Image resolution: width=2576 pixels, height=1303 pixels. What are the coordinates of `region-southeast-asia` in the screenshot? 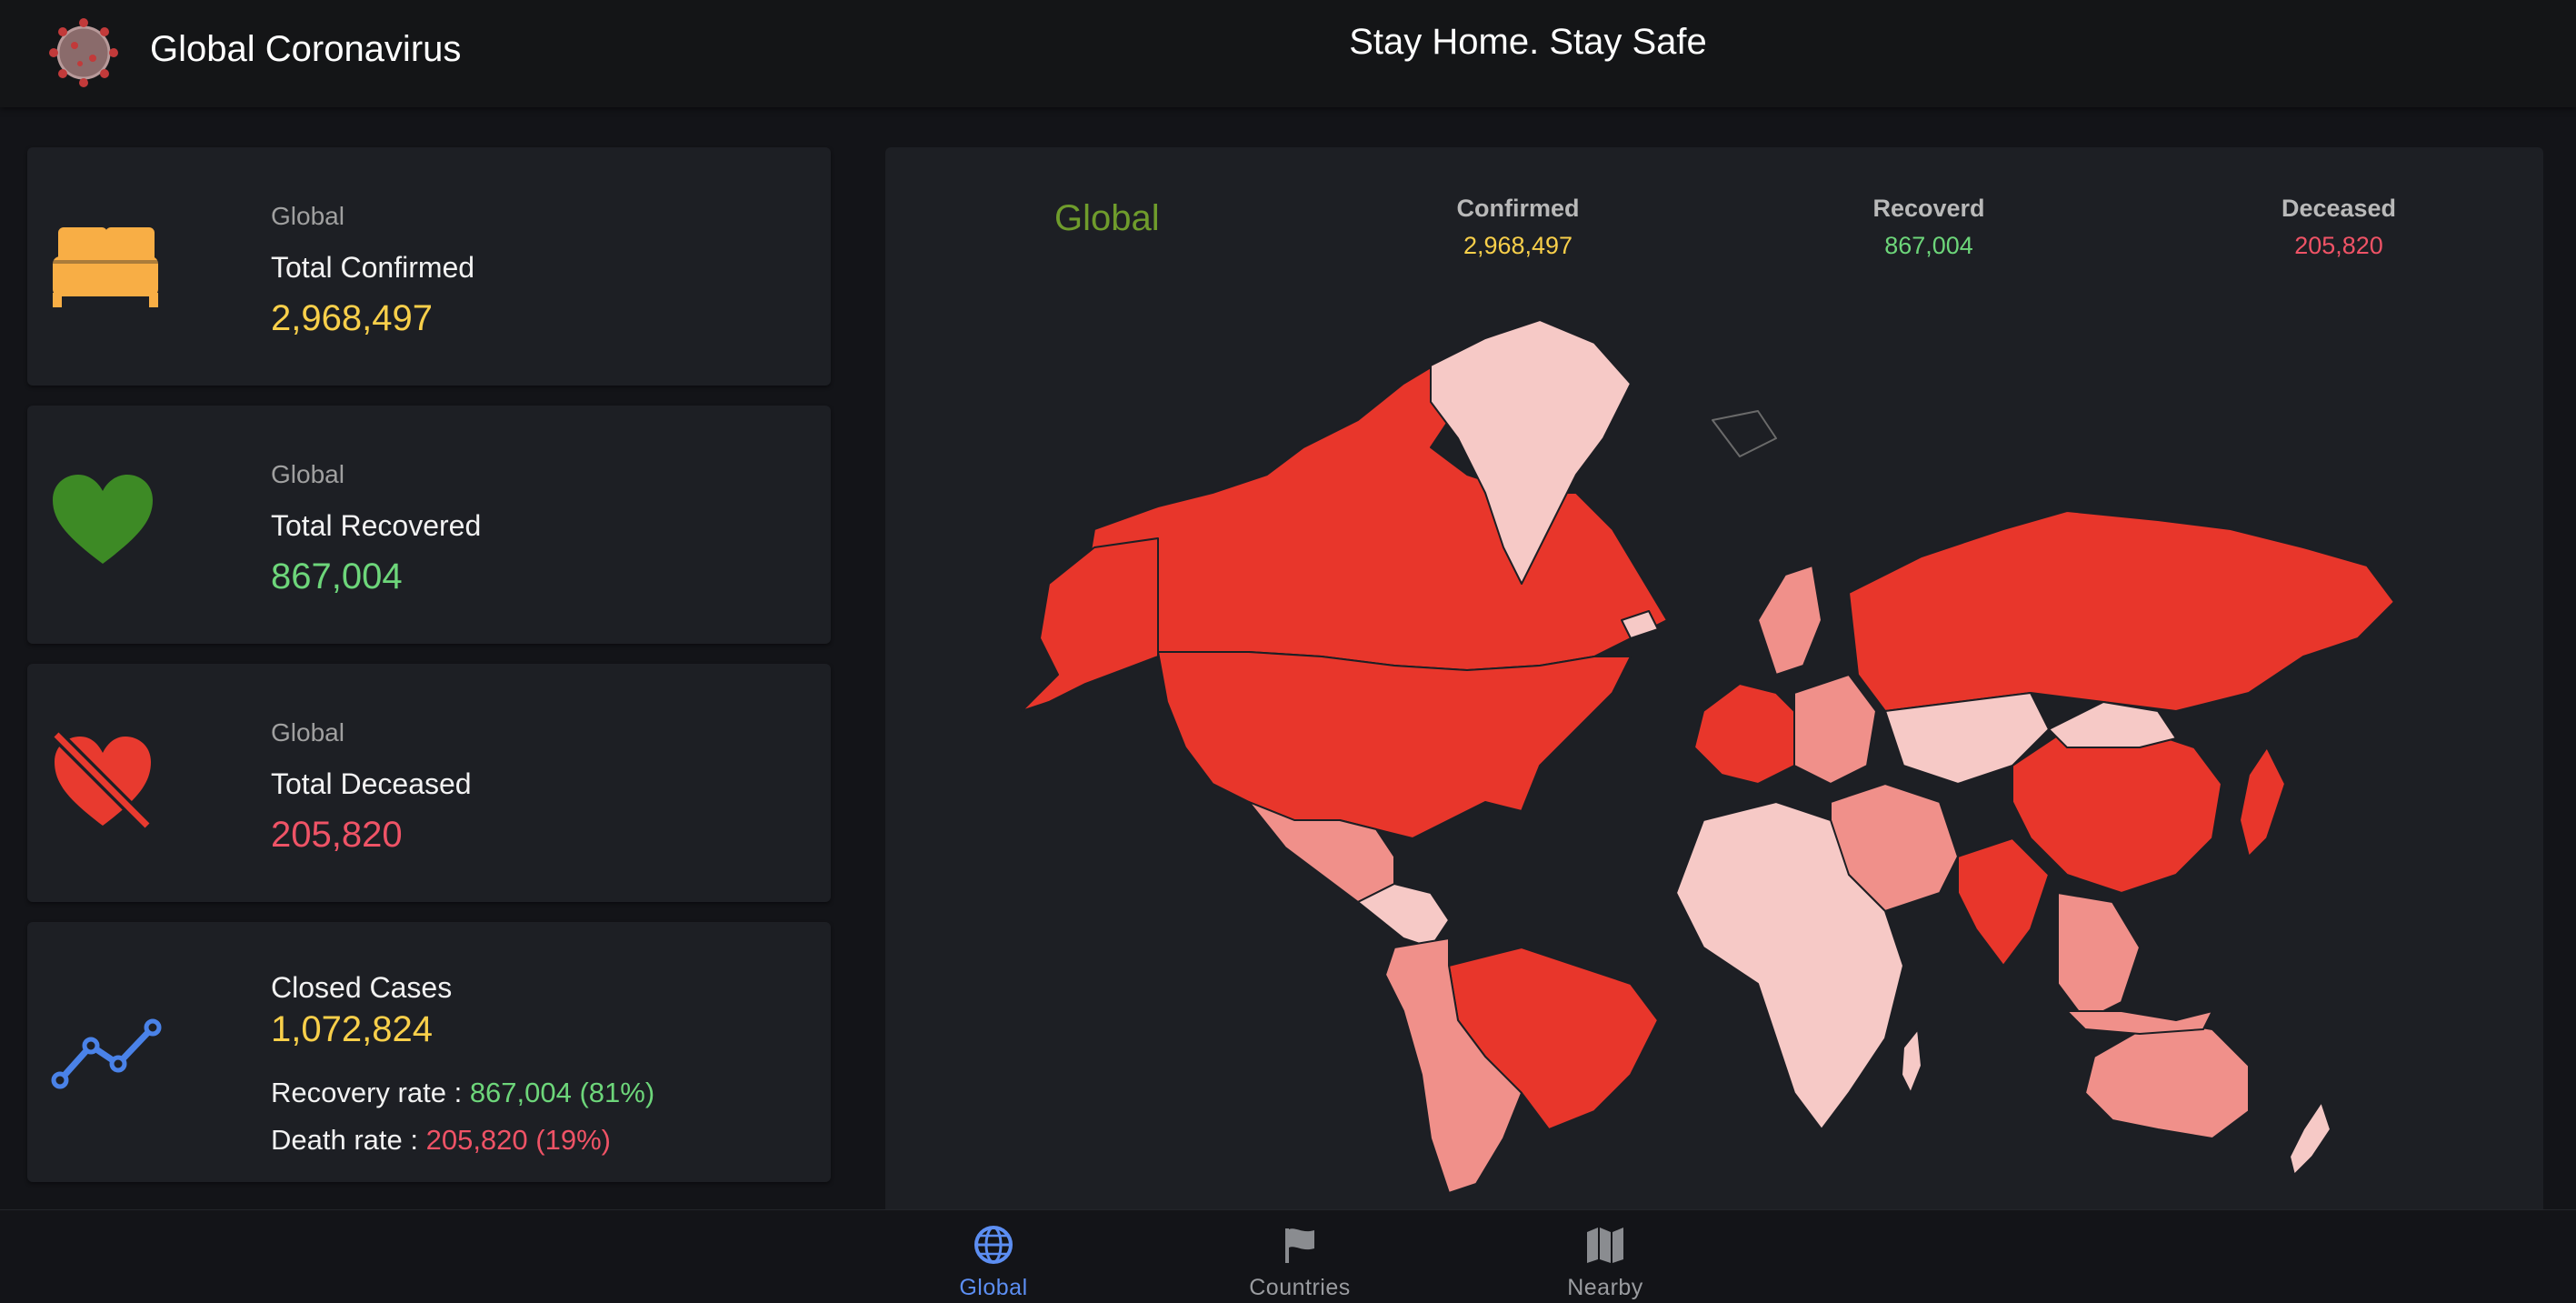 It's located at (2099, 956).